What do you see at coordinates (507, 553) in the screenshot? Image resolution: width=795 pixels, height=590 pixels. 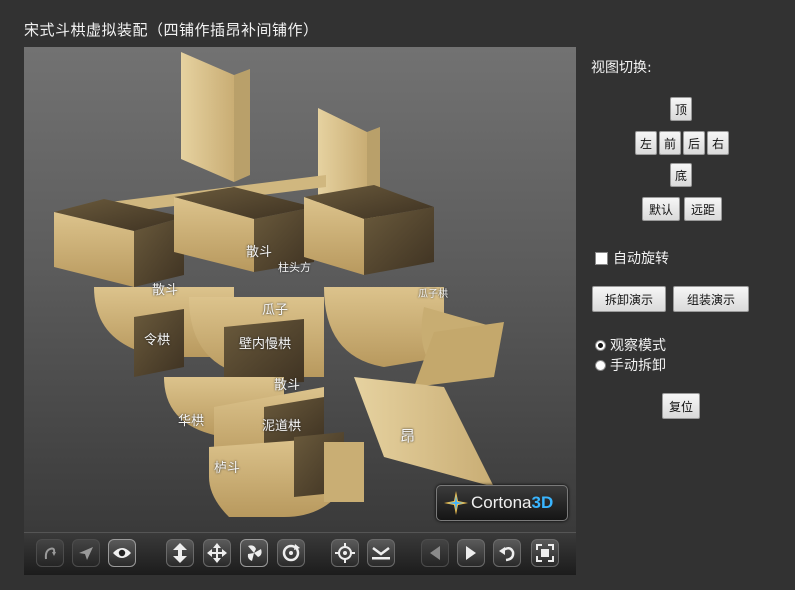 I see `restore-icon` at bounding box center [507, 553].